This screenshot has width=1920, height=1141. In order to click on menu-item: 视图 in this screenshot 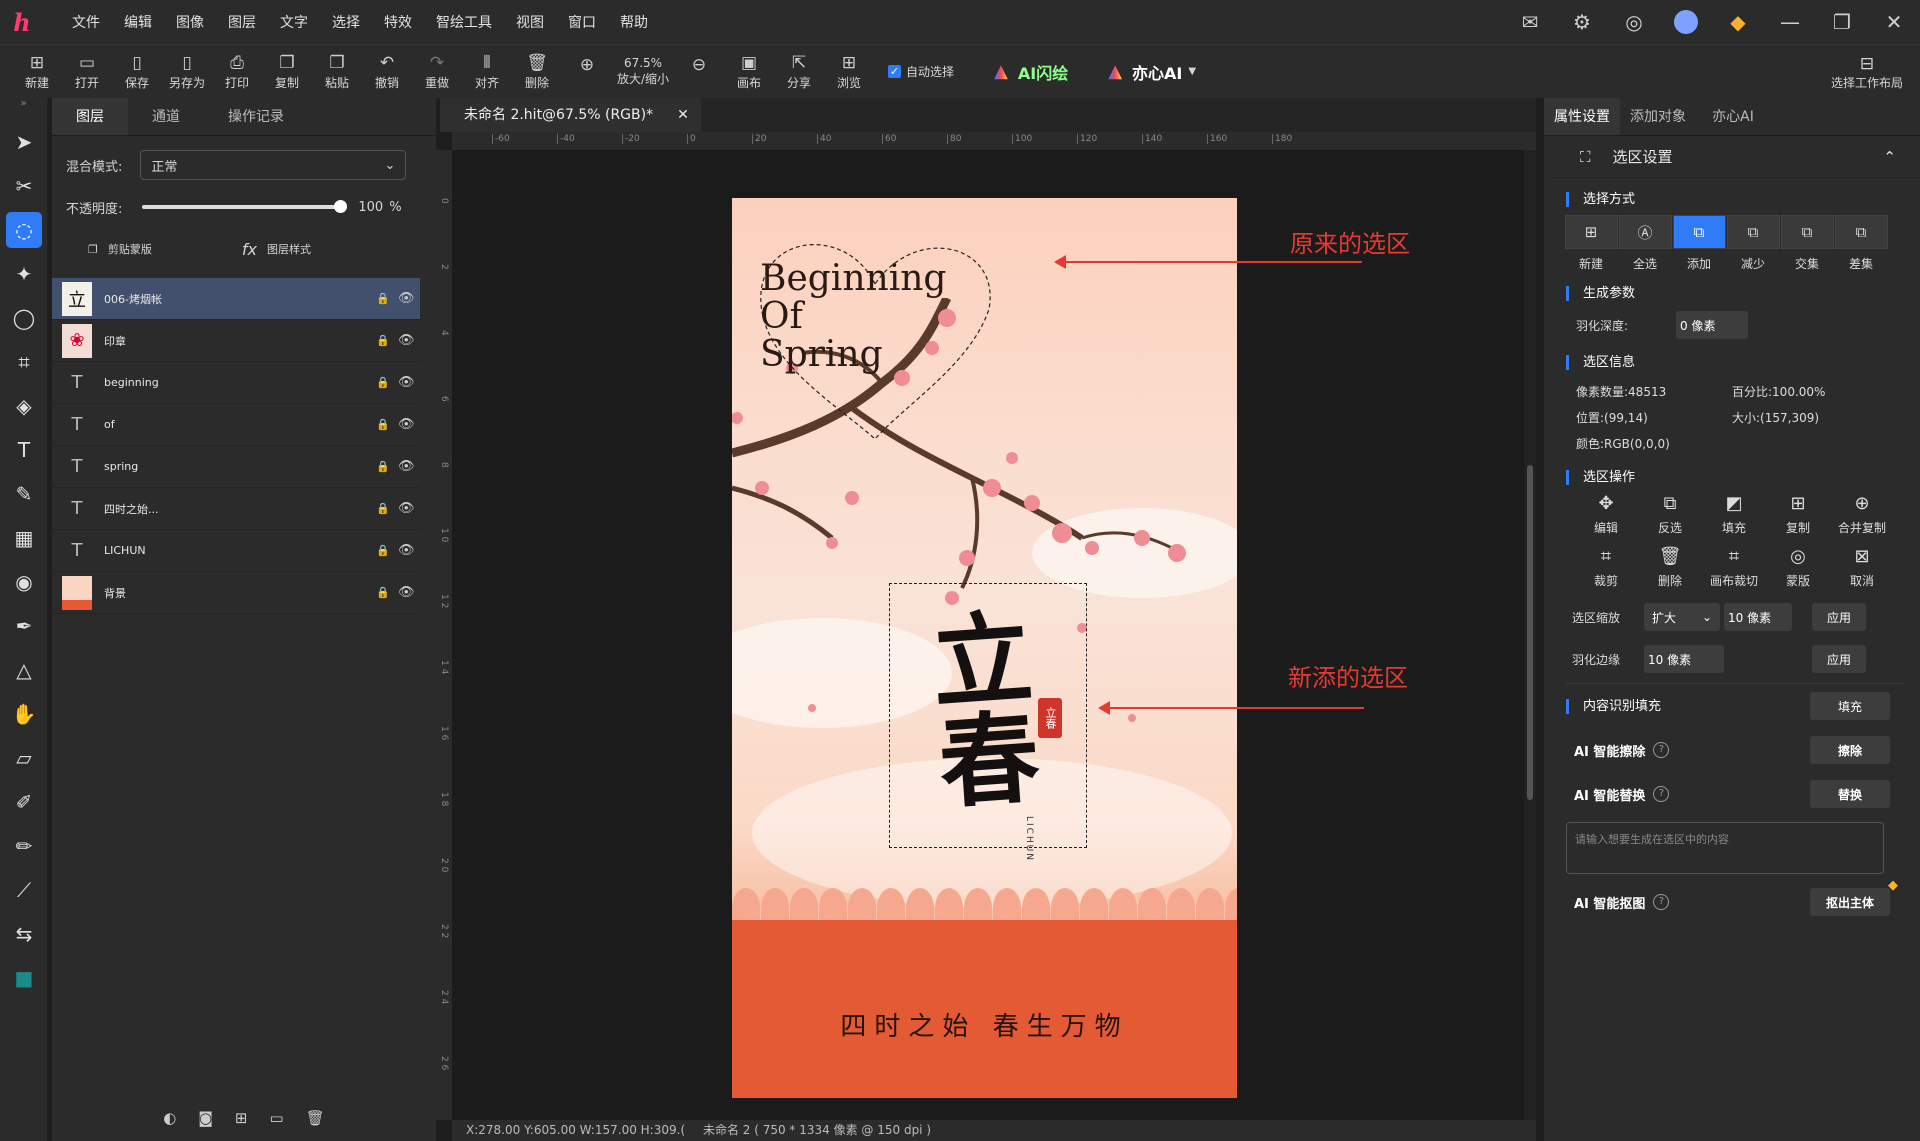, I will do `click(530, 22)`.